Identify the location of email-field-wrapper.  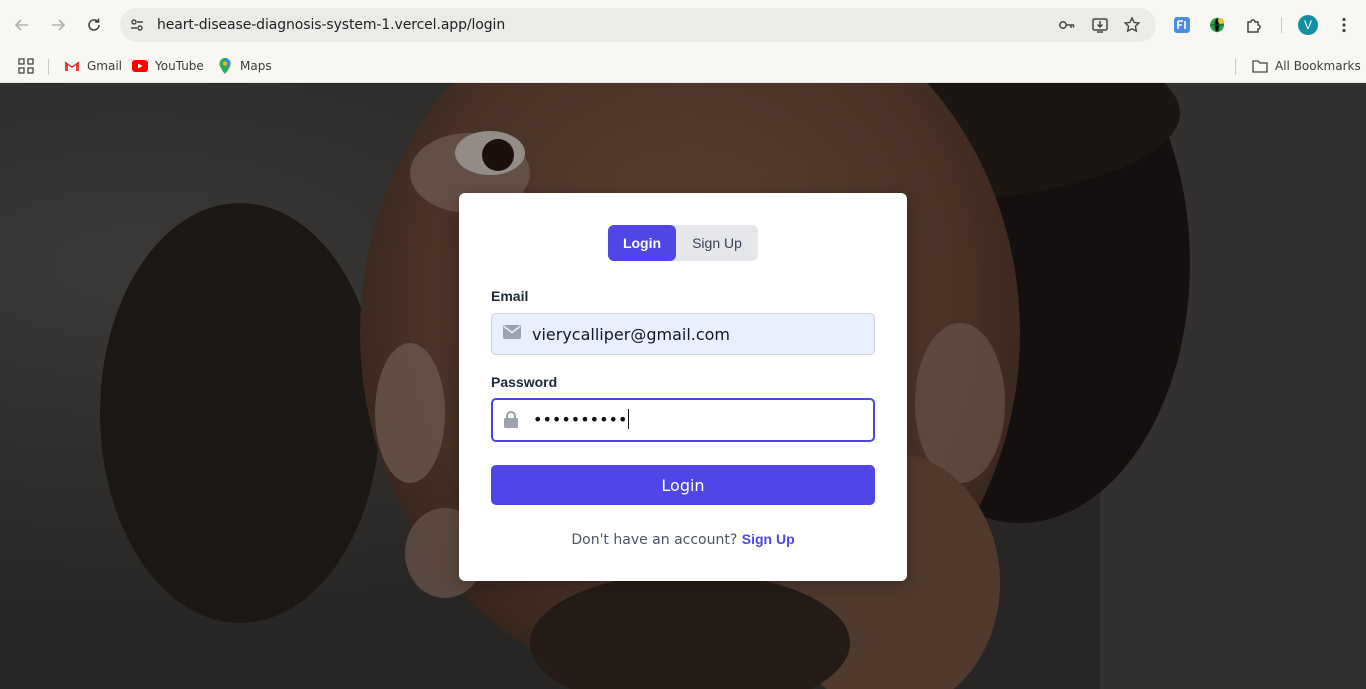
(683, 334).